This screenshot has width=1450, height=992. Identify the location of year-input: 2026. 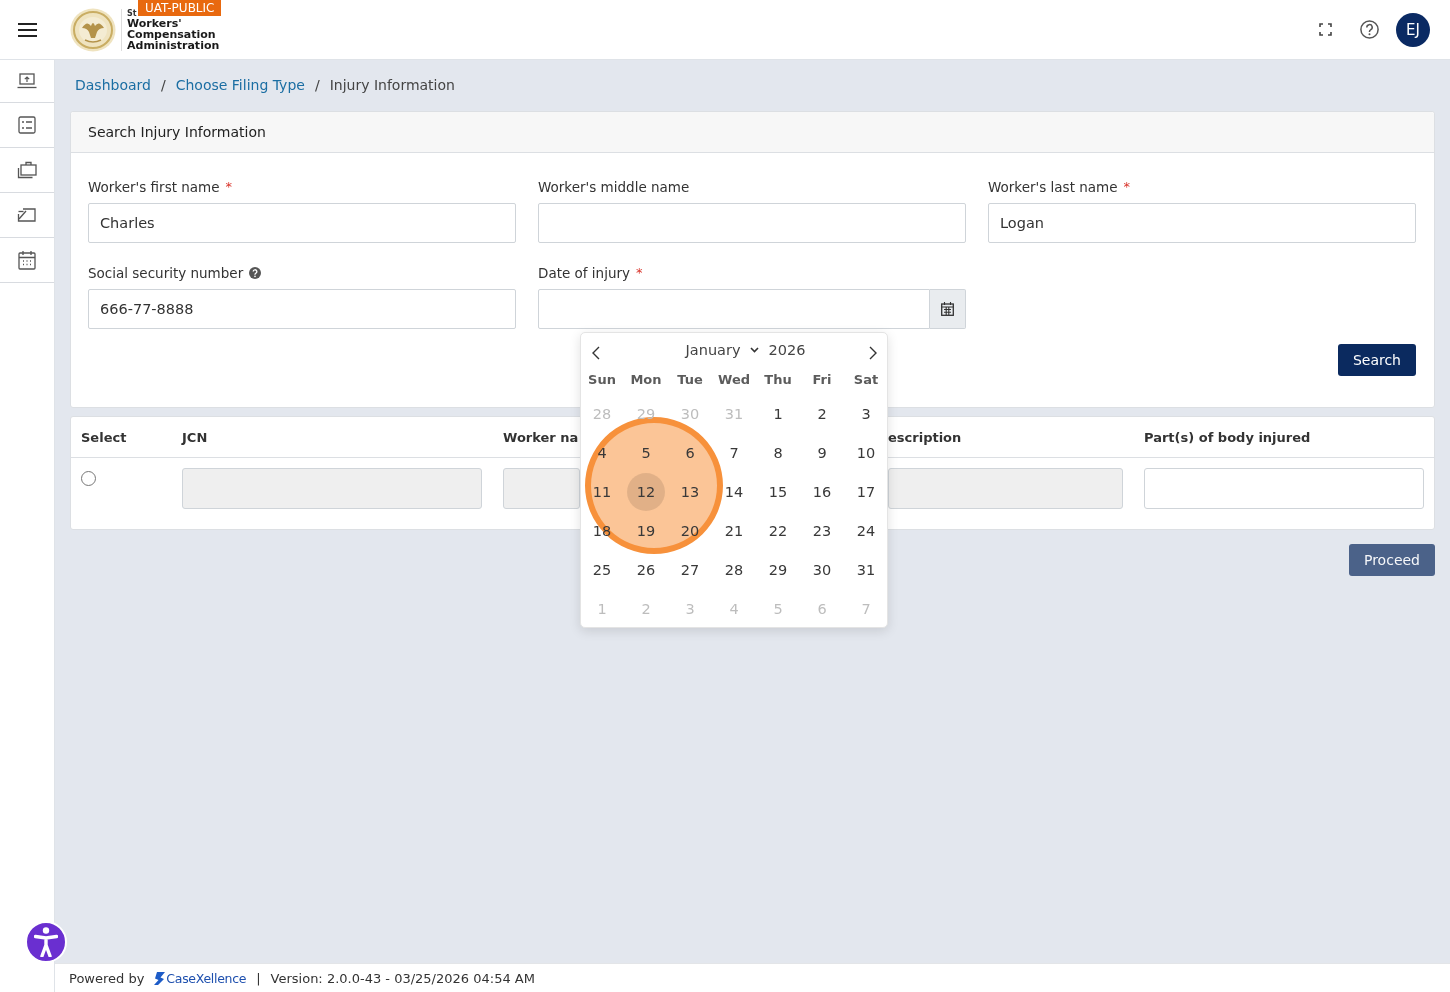
(787, 349).